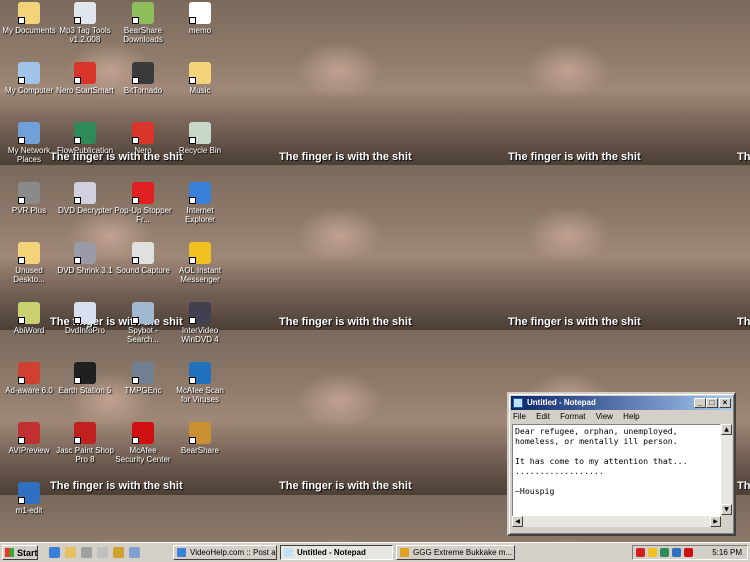 The image size is (750, 562). Describe the element at coordinates (616, 521) in the screenshot. I see `horizontal-scrollbar: ◀ ▶` at that location.